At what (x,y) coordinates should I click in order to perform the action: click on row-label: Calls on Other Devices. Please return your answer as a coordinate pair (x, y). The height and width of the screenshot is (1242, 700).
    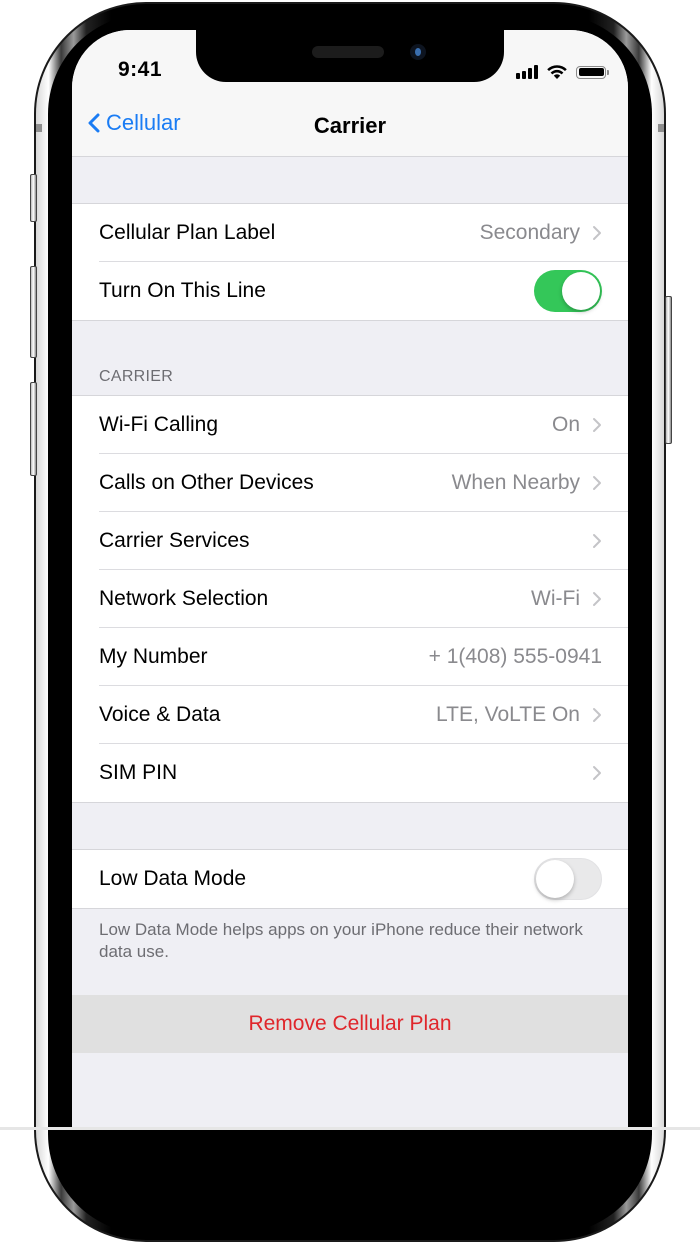
    Looking at the image, I should click on (206, 482).